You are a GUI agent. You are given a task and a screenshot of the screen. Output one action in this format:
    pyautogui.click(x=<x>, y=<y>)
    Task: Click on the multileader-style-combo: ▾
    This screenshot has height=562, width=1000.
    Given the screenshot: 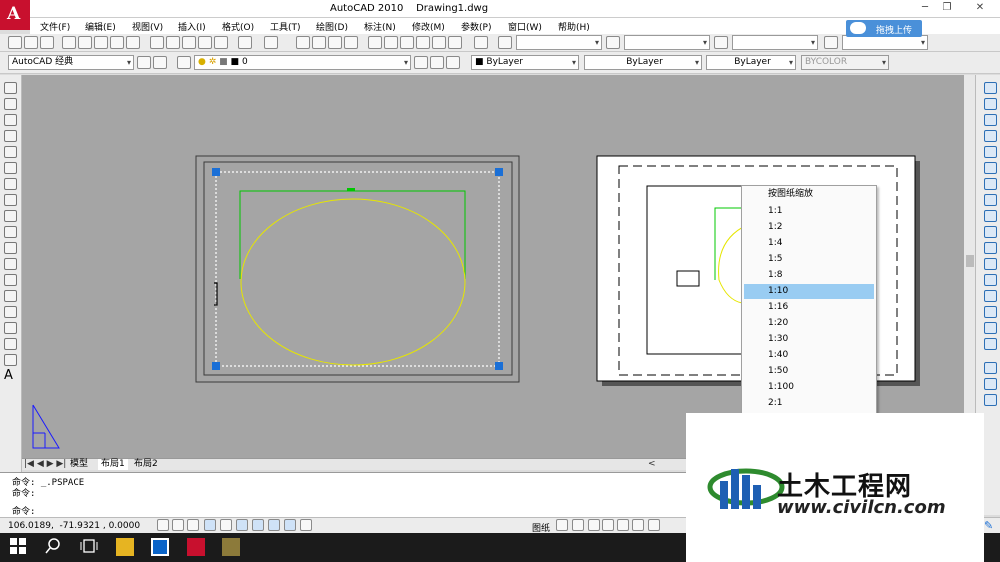 What is the action you would take?
    pyautogui.click(x=885, y=42)
    